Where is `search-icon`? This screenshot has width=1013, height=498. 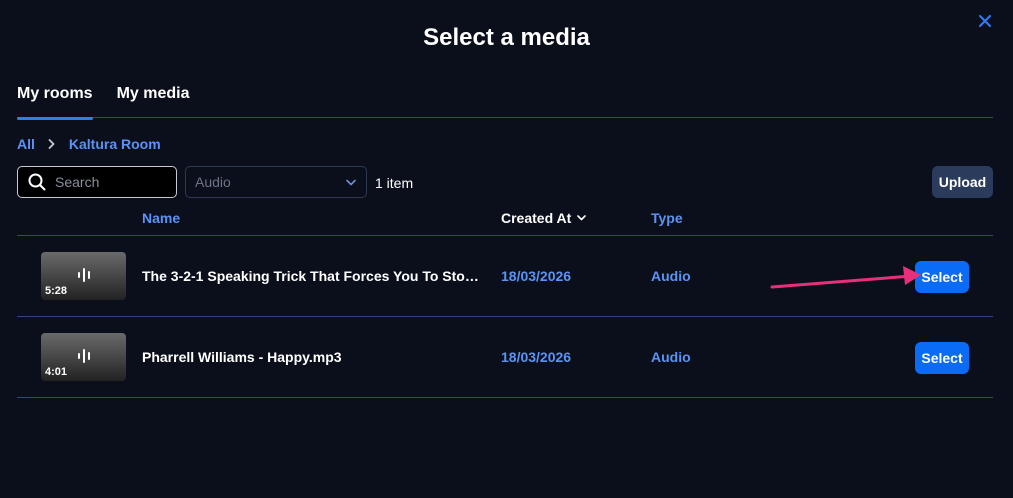
search-icon is located at coordinates (37, 182).